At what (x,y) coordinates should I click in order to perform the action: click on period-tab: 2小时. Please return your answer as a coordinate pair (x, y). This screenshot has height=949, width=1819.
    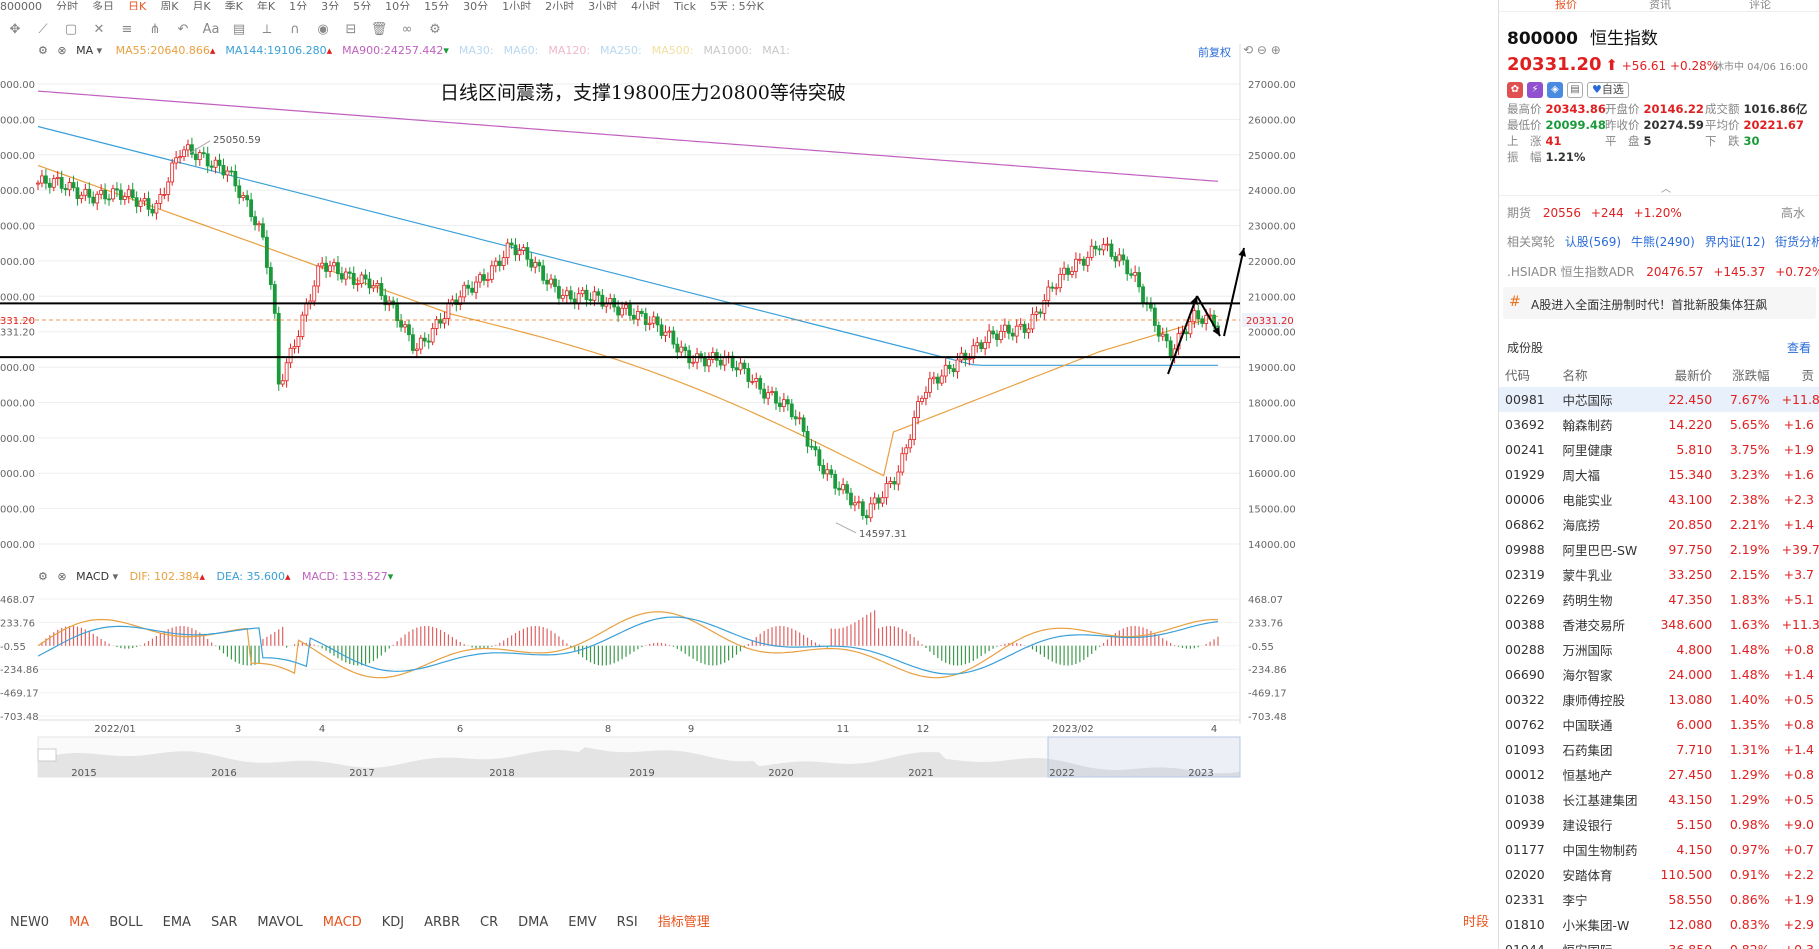
    Looking at the image, I should click on (559, 5).